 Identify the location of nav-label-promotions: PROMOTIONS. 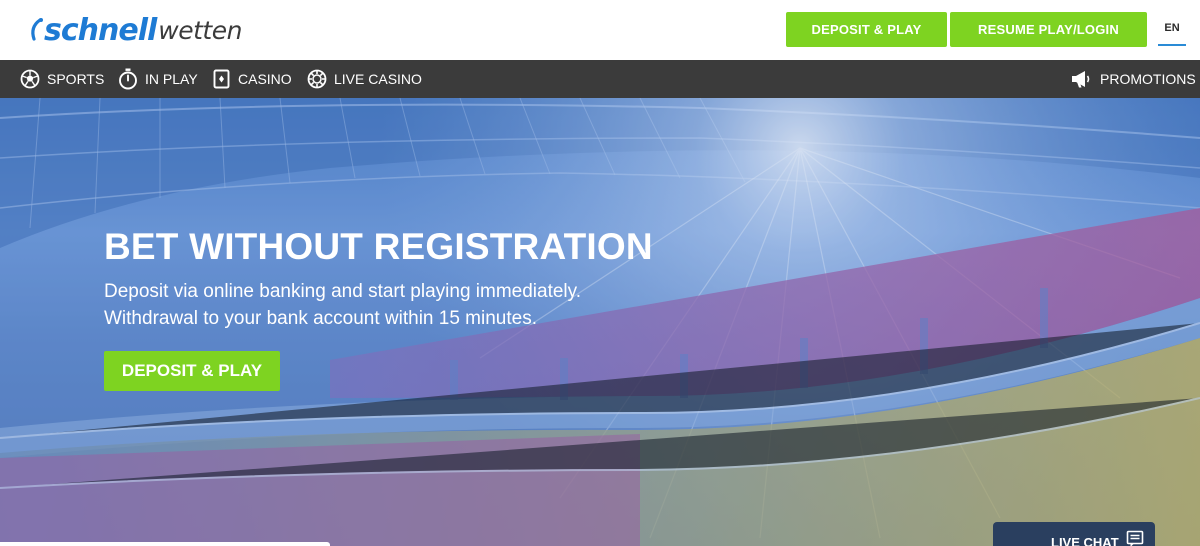
(1148, 79).